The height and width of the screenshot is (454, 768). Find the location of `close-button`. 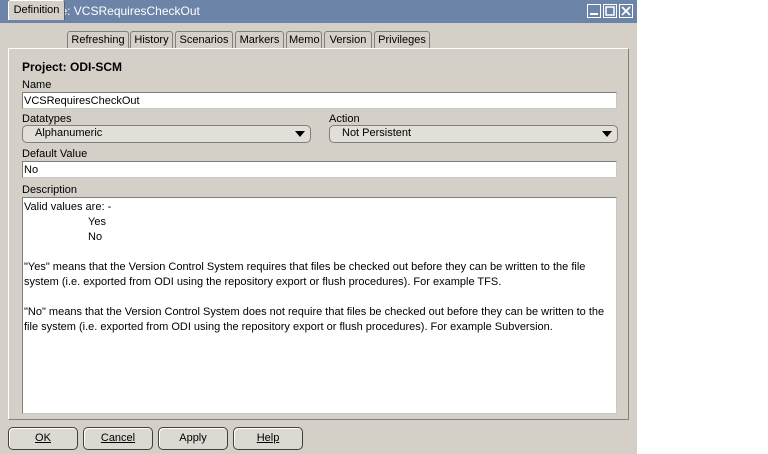

close-button is located at coordinates (626, 11).